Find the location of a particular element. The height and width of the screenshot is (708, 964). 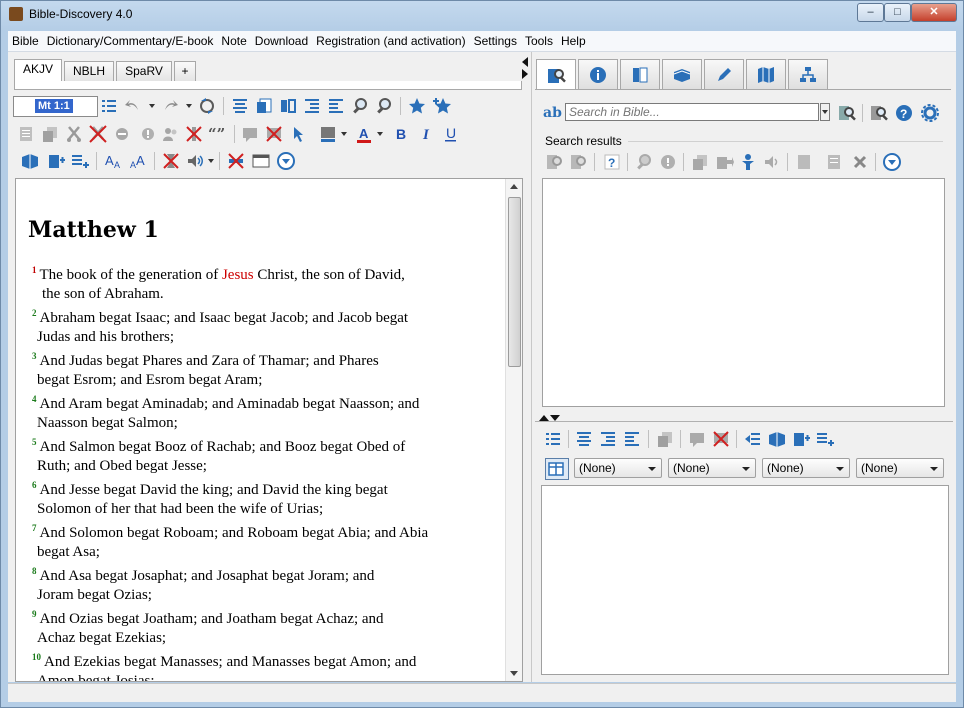

advanced-search-icon is located at coordinates (879, 113).